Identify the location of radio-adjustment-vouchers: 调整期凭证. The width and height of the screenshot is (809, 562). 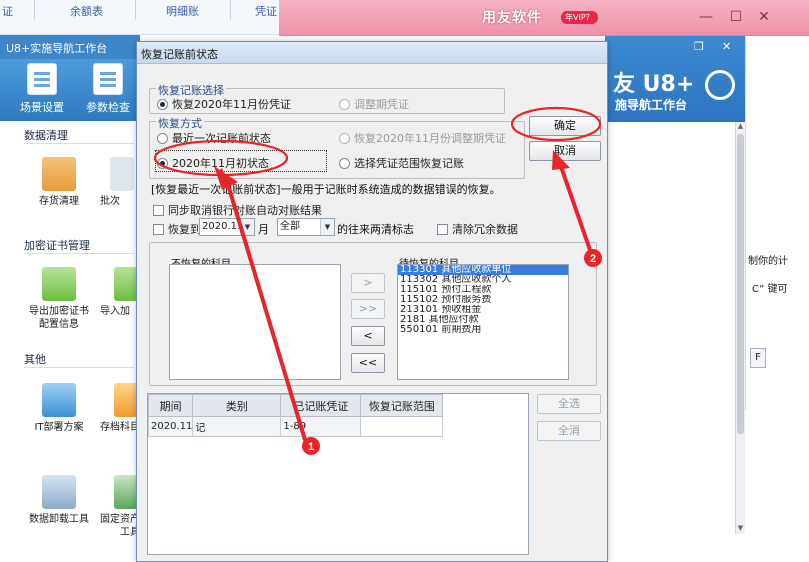
(374, 104).